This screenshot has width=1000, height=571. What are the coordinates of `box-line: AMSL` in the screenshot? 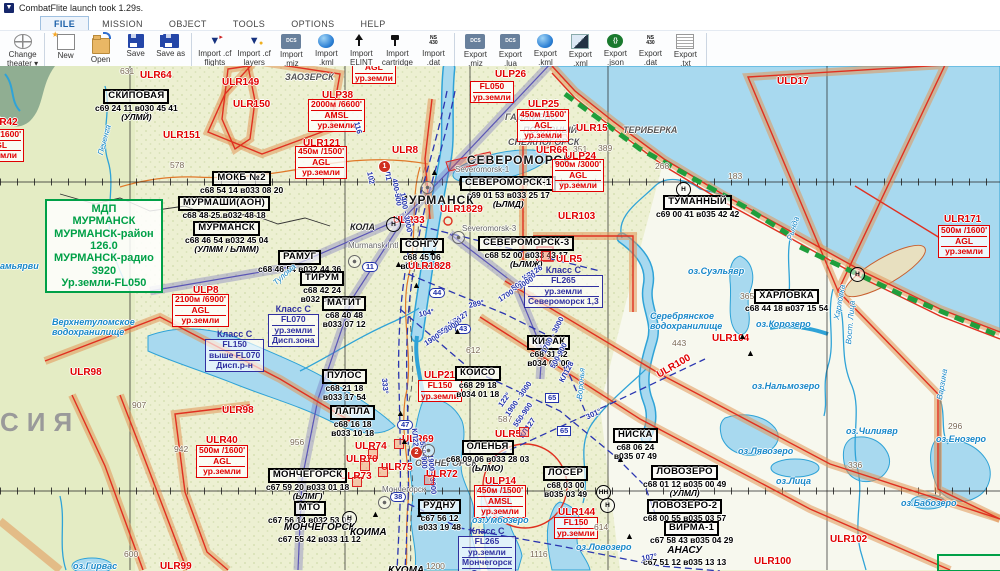 It's located at (336, 115).